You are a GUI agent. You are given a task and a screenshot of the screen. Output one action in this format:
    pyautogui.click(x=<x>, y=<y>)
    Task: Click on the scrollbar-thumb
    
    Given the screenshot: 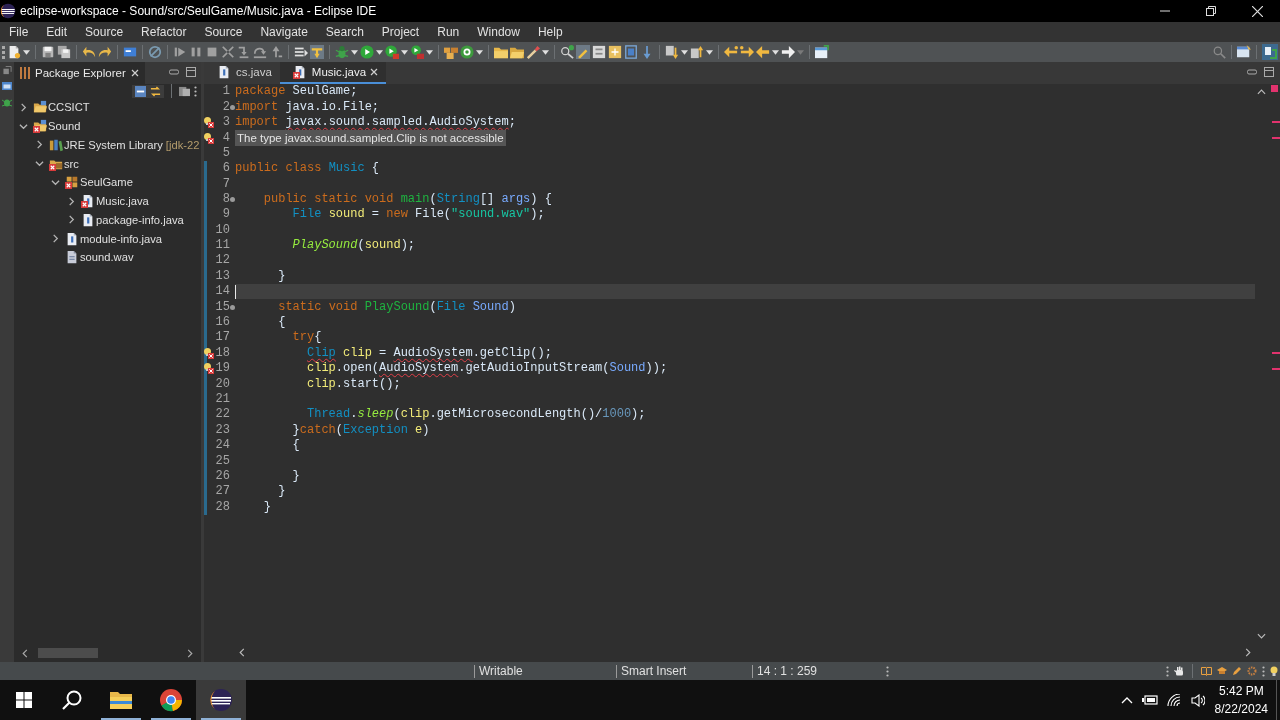 What is the action you would take?
    pyautogui.click(x=68, y=653)
    